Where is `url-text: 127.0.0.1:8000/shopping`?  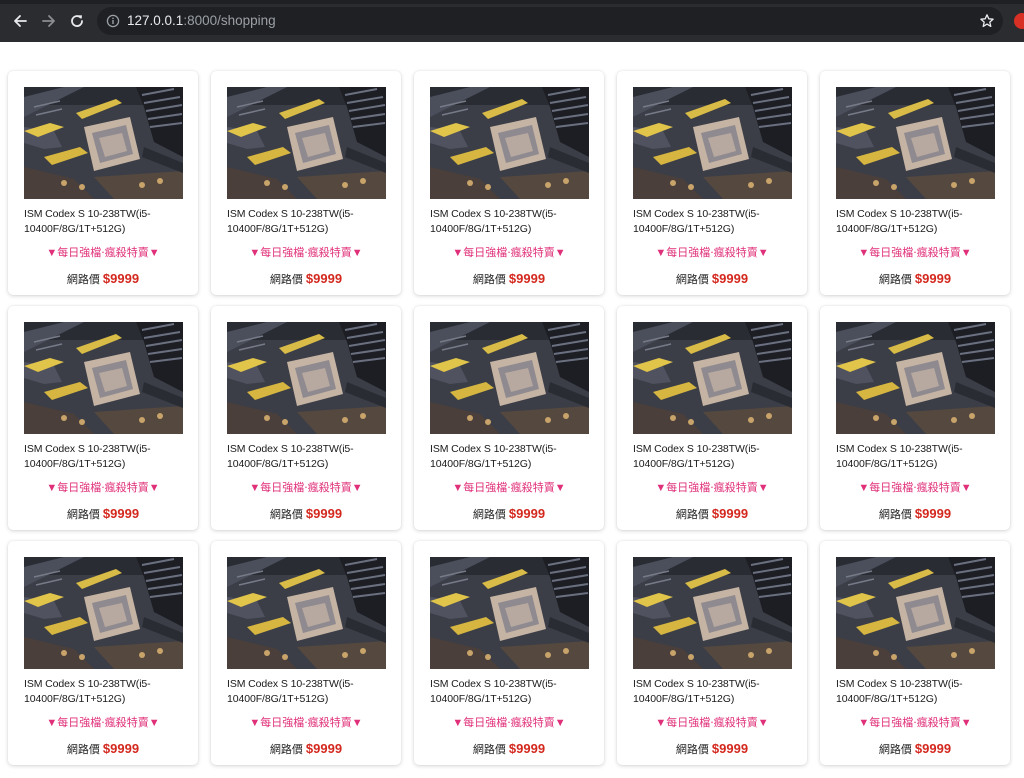
url-text: 127.0.0.1:8000/shopping is located at coordinates (201, 20).